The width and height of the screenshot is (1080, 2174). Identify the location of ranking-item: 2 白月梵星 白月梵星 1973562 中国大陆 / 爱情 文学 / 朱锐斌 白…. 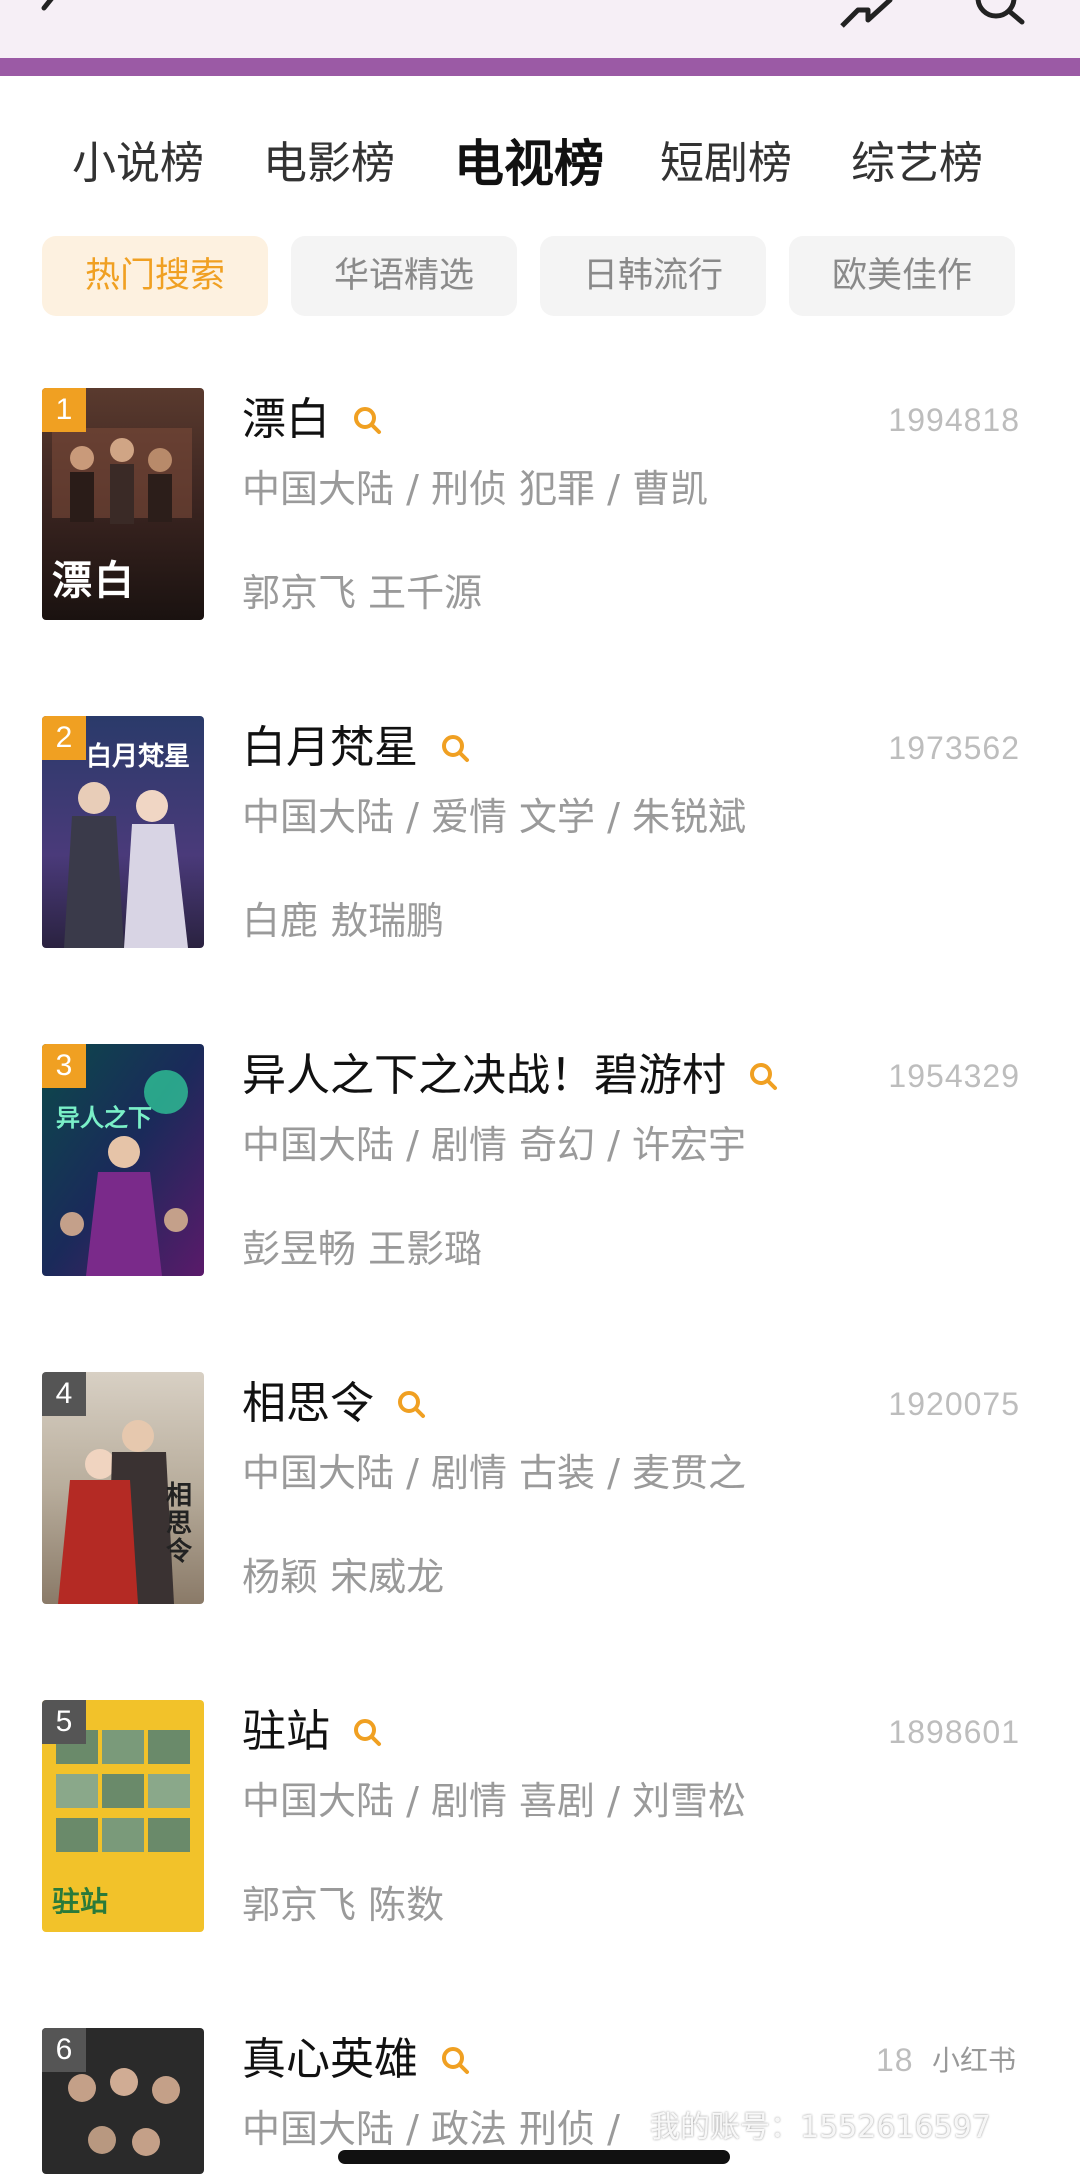
(540, 832).